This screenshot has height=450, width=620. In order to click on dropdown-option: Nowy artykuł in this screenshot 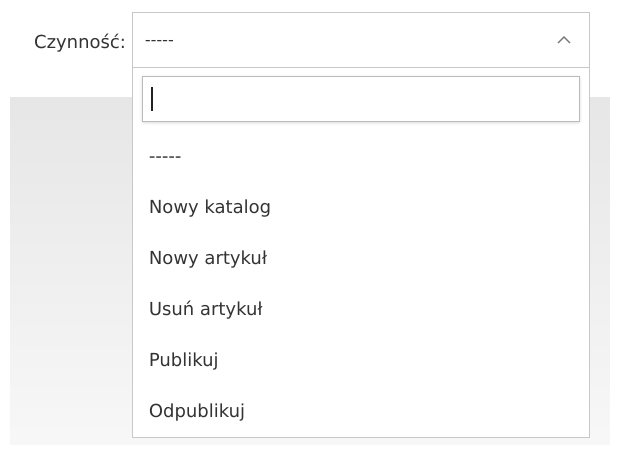, I will do `click(361, 258)`.